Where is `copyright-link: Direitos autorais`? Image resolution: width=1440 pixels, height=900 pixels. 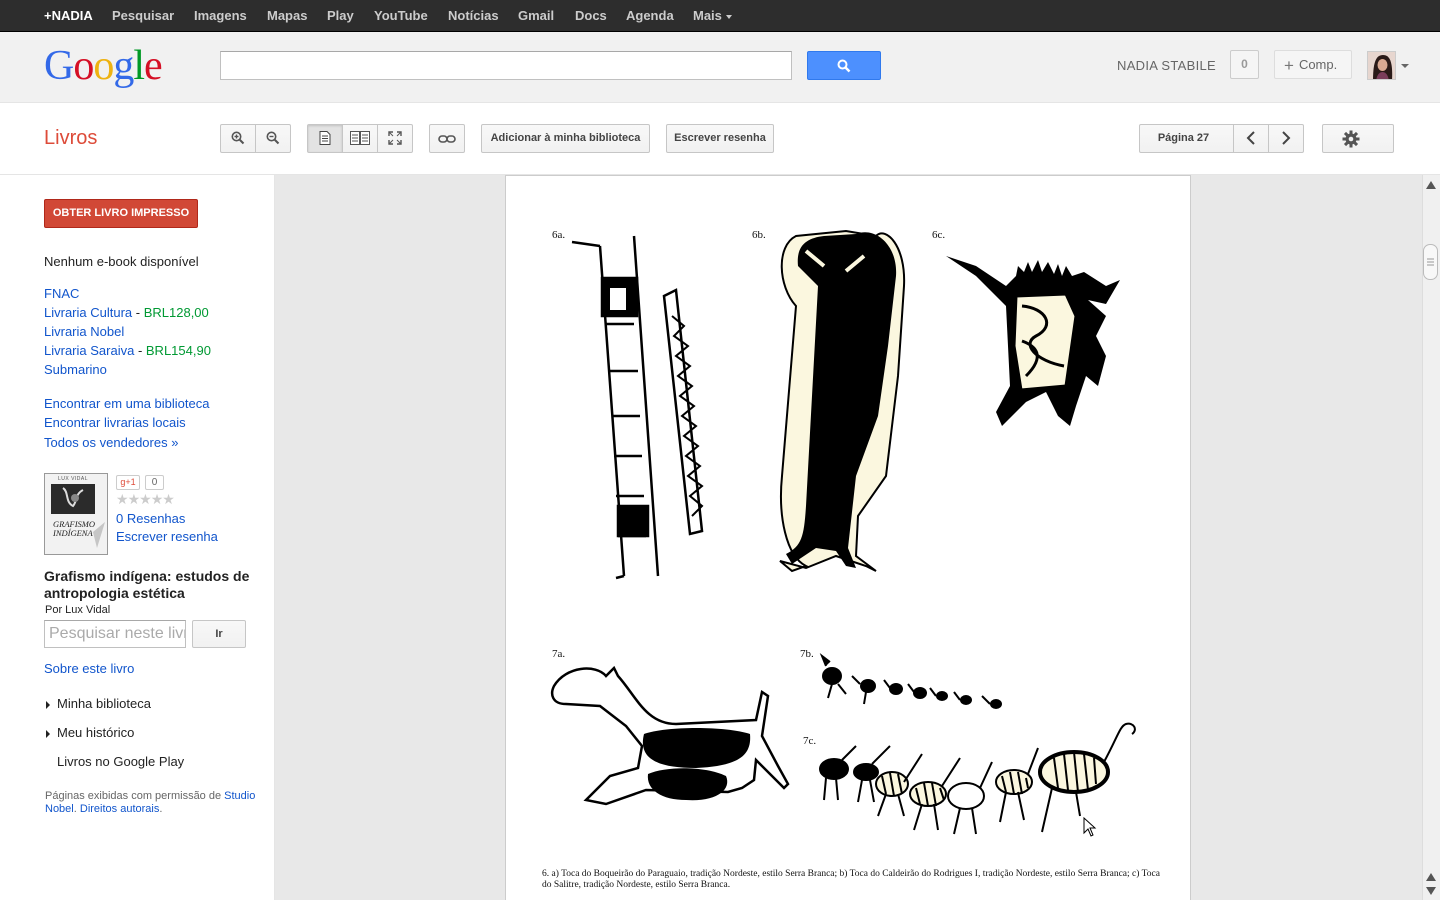 copyright-link: Direitos autorais is located at coordinates (119, 809).